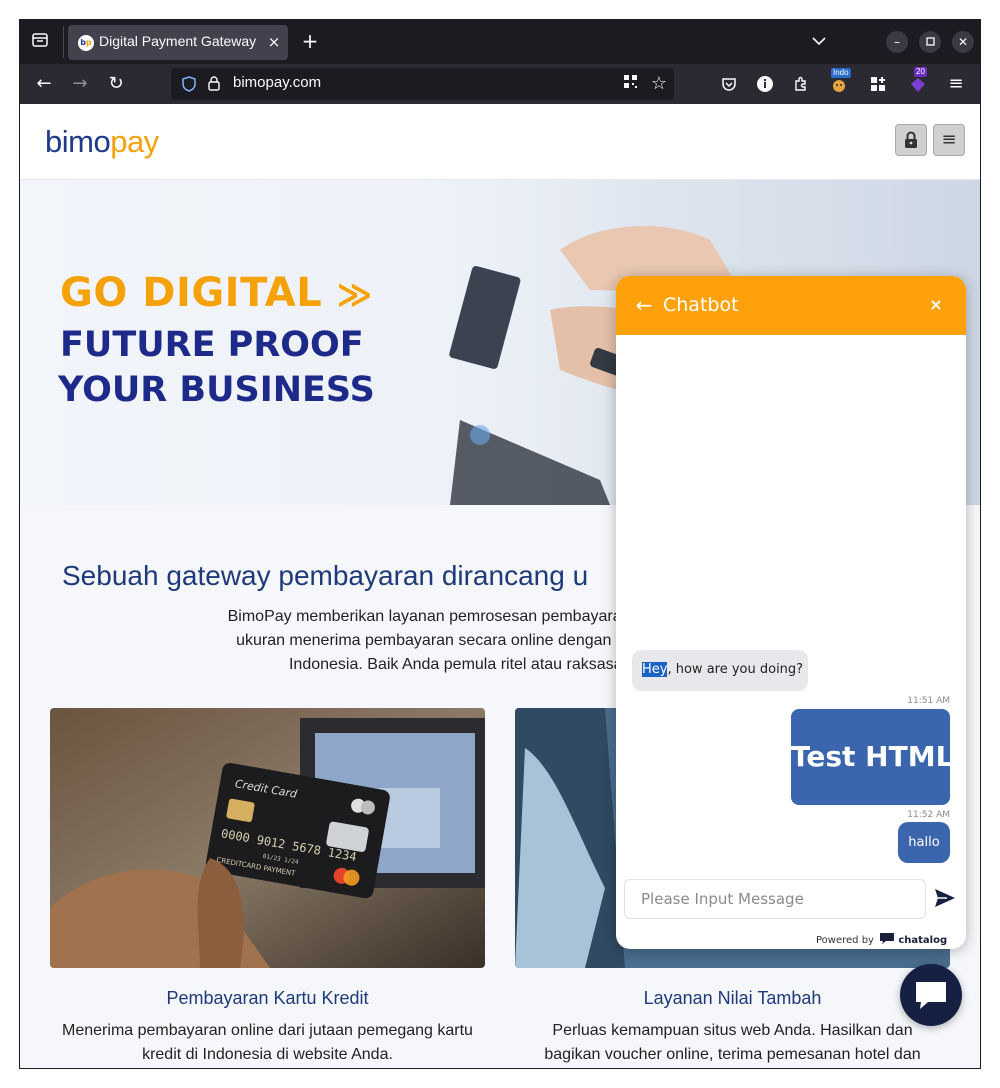 Image resolution: width=1000 pixels, height=1088 pixels. I want to click on login-lock-button, so click(911, 140).